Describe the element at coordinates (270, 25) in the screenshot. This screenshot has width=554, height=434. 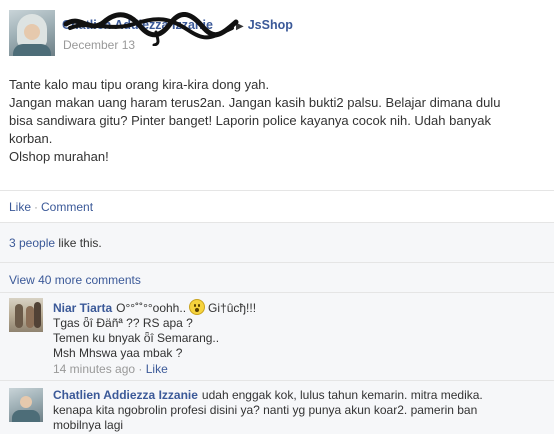
I see `target-page-link: JsShop` at that location.